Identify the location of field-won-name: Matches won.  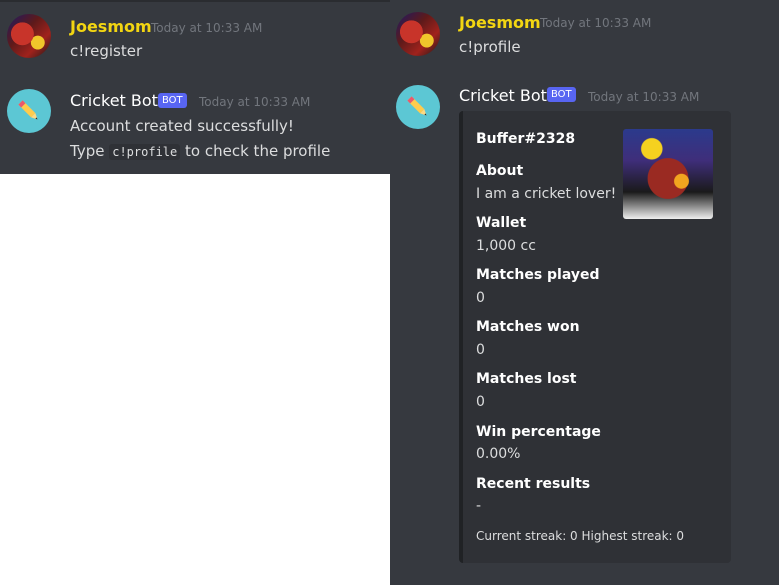
(528, 327).